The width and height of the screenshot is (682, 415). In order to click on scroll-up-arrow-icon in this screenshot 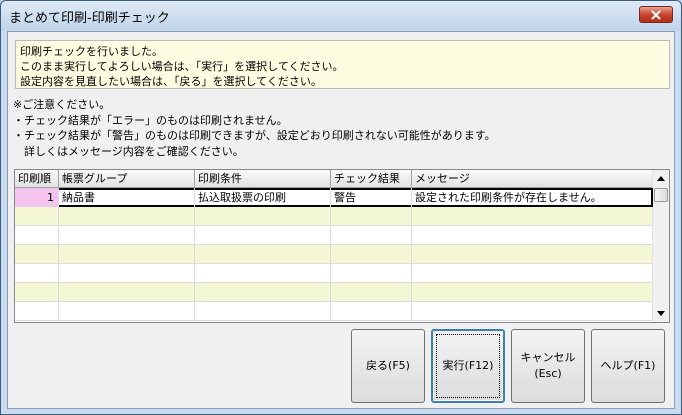, I will do `click(661, 178)`.